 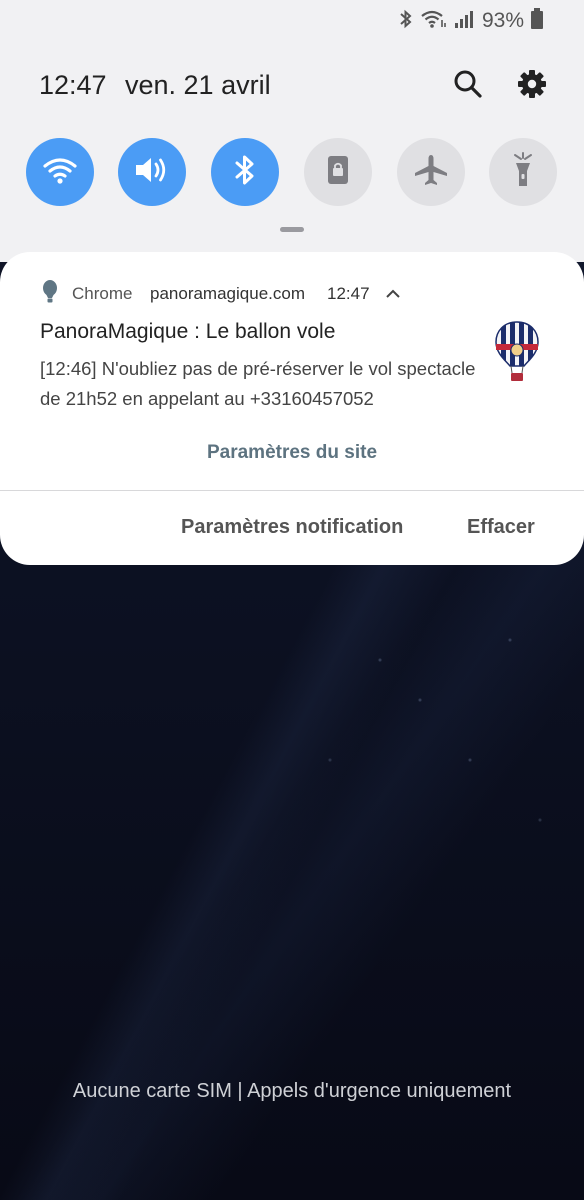 I want to click on search-icon, so click(x=468, y=86).